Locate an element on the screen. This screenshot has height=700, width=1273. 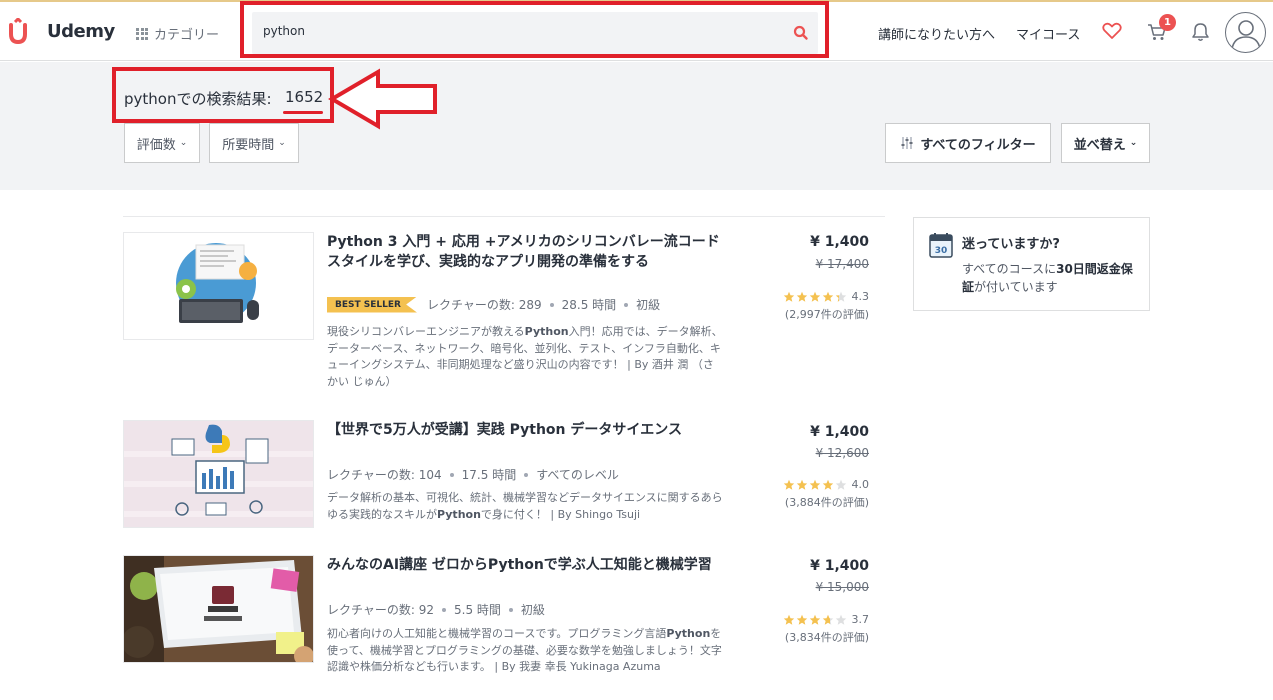
calendar-day-label: 30 is located at coordinates (941, 251).